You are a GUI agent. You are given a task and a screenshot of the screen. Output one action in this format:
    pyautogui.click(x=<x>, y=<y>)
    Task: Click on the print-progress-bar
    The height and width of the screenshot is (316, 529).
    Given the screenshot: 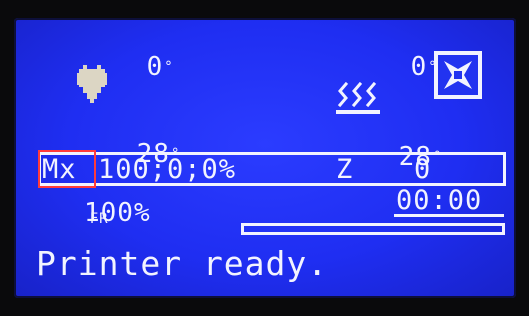 What is the action you would take?
    pyautogui.click(x=373, y=229)
    